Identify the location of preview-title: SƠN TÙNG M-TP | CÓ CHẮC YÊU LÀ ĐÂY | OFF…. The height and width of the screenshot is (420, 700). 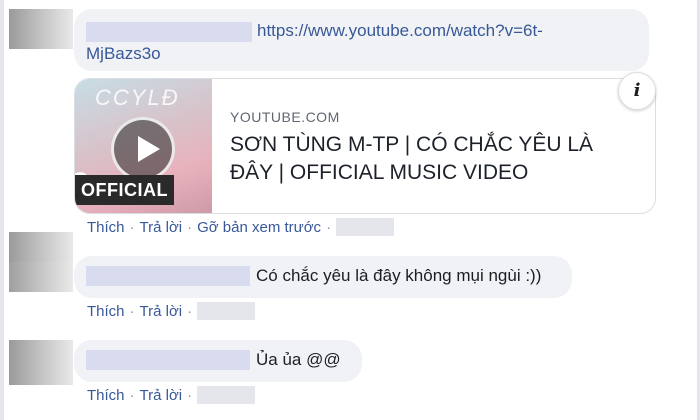
(430, 159).